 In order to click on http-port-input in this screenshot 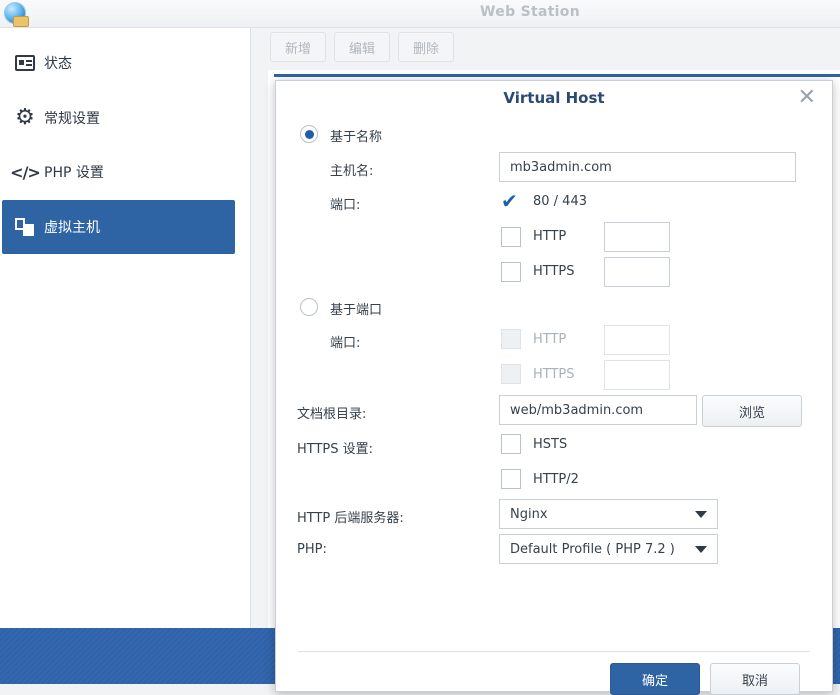, I will do `click(637, 237)`.